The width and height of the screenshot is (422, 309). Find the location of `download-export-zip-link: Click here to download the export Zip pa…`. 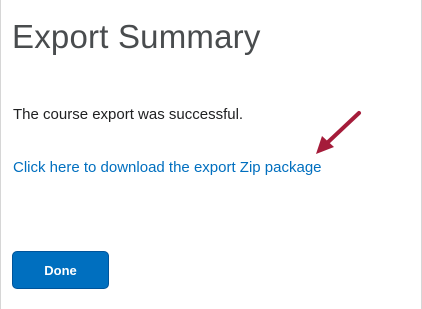

download-export-zip-link: Click here to download the export Zip pa… is located at coordinates (167, 167).